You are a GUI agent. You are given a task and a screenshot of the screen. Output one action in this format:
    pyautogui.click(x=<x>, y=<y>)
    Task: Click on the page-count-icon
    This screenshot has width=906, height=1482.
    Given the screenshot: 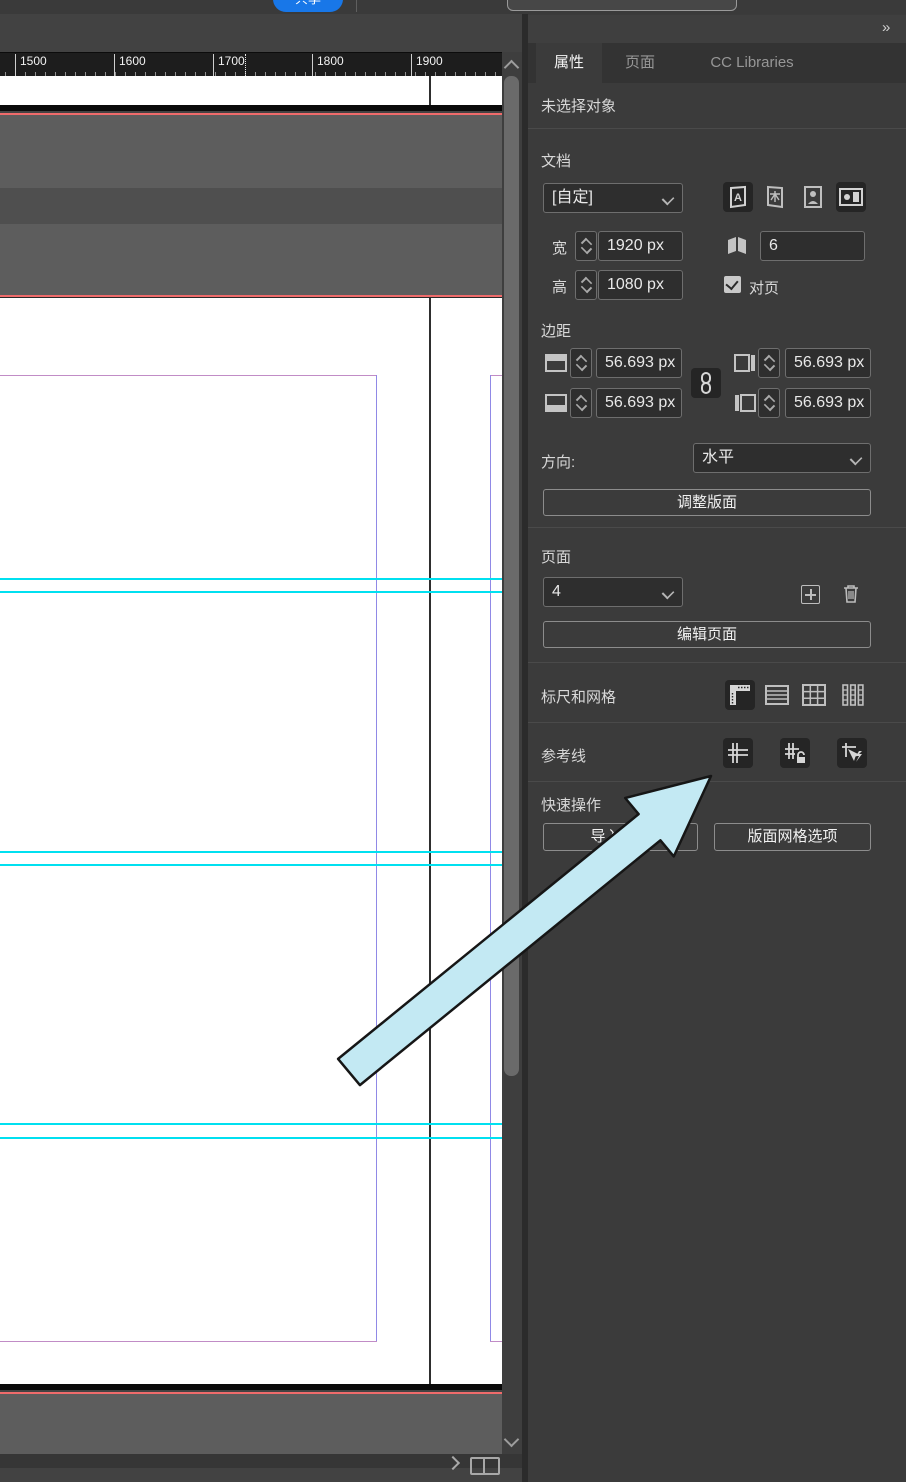 What is the action you would take?
    pyautogui.click(x=737, y=246)
    